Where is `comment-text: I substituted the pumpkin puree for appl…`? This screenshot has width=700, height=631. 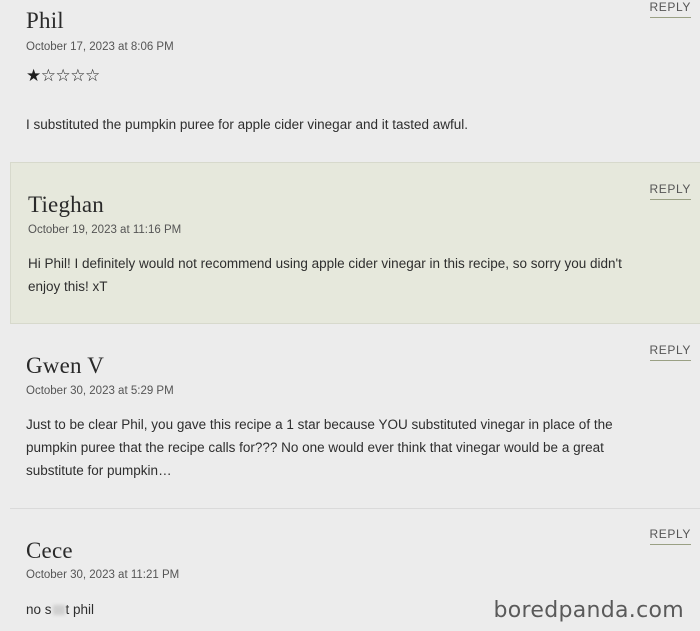 comment-text: I substituted the pumpkin puree for appl… is located at coordinates (247, 124).